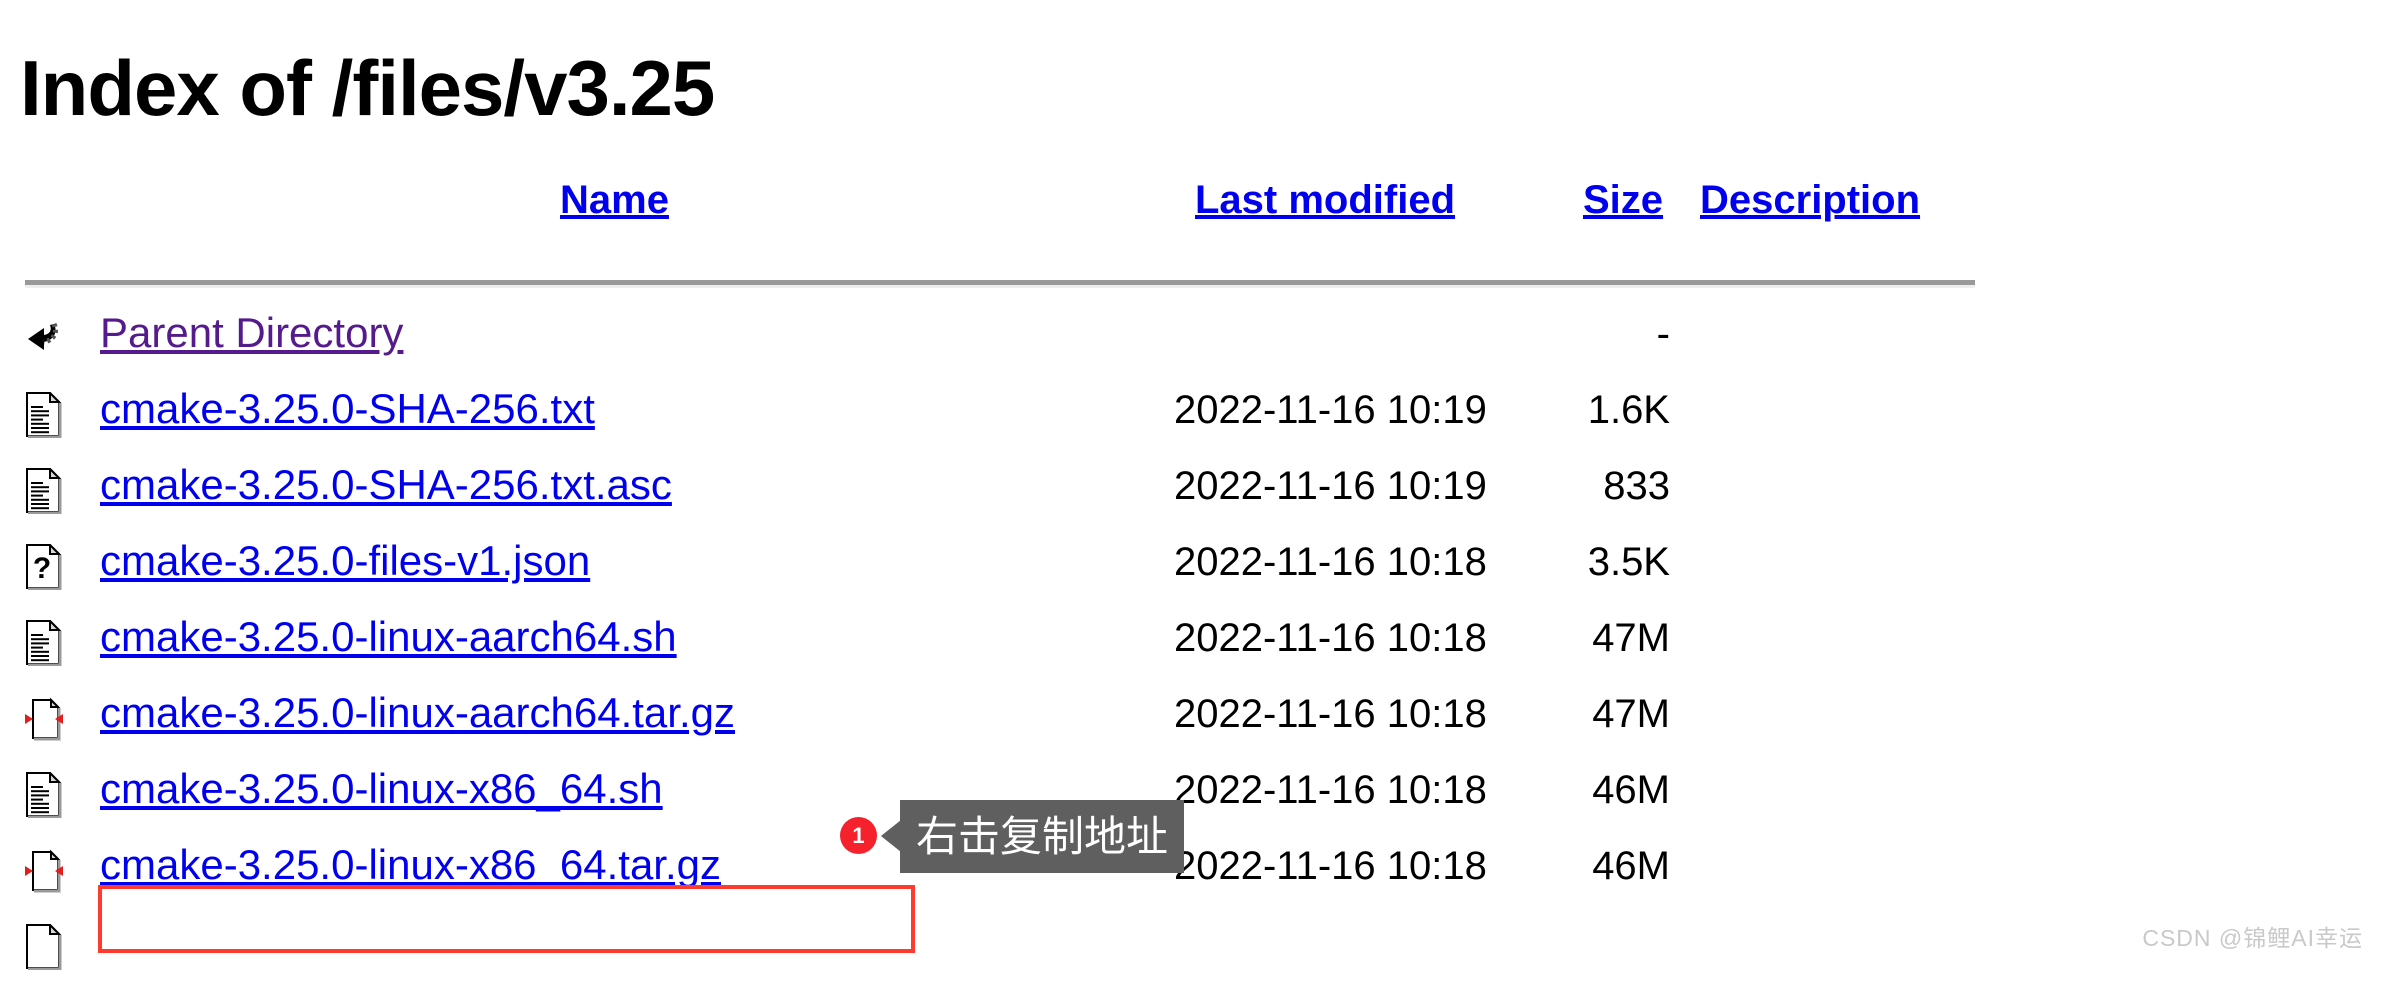  I want to click on file-row, so click(1190, 956).